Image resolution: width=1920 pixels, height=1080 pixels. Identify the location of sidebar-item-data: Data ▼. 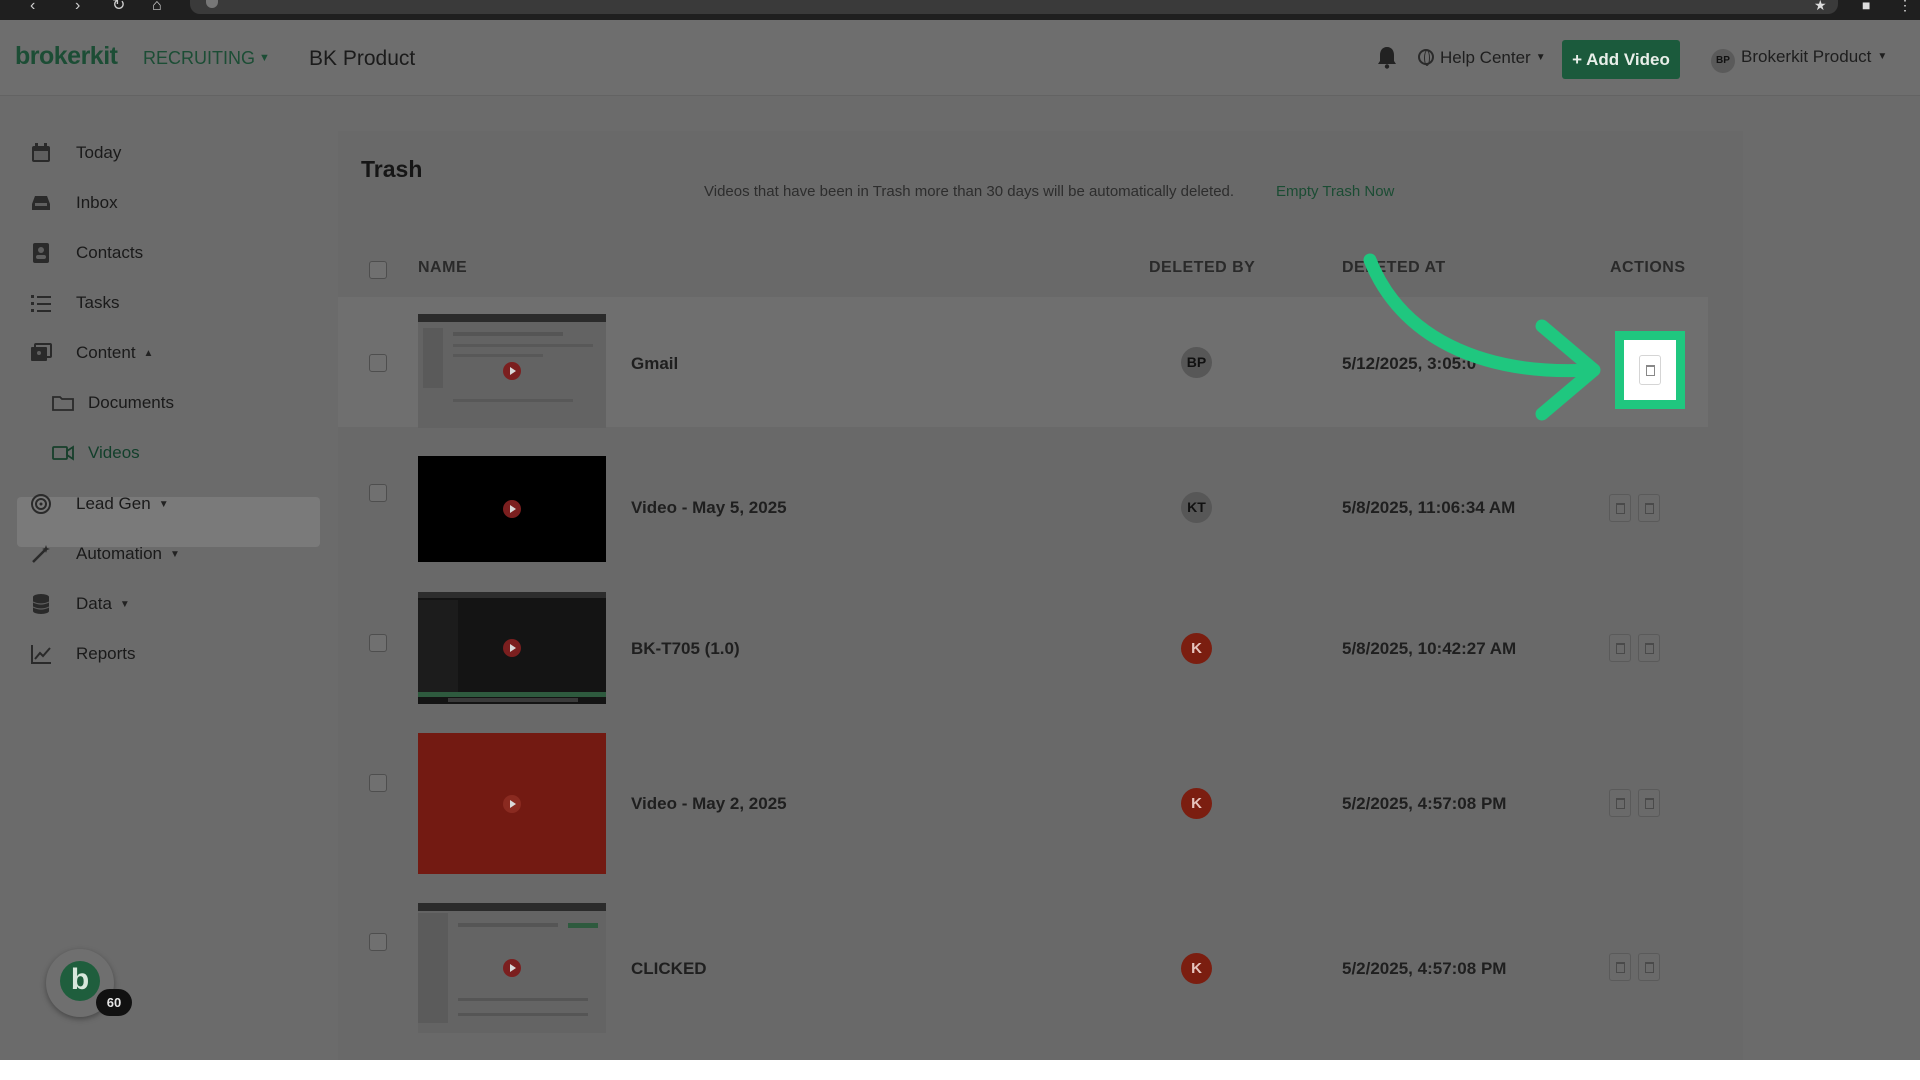
(80, 604).